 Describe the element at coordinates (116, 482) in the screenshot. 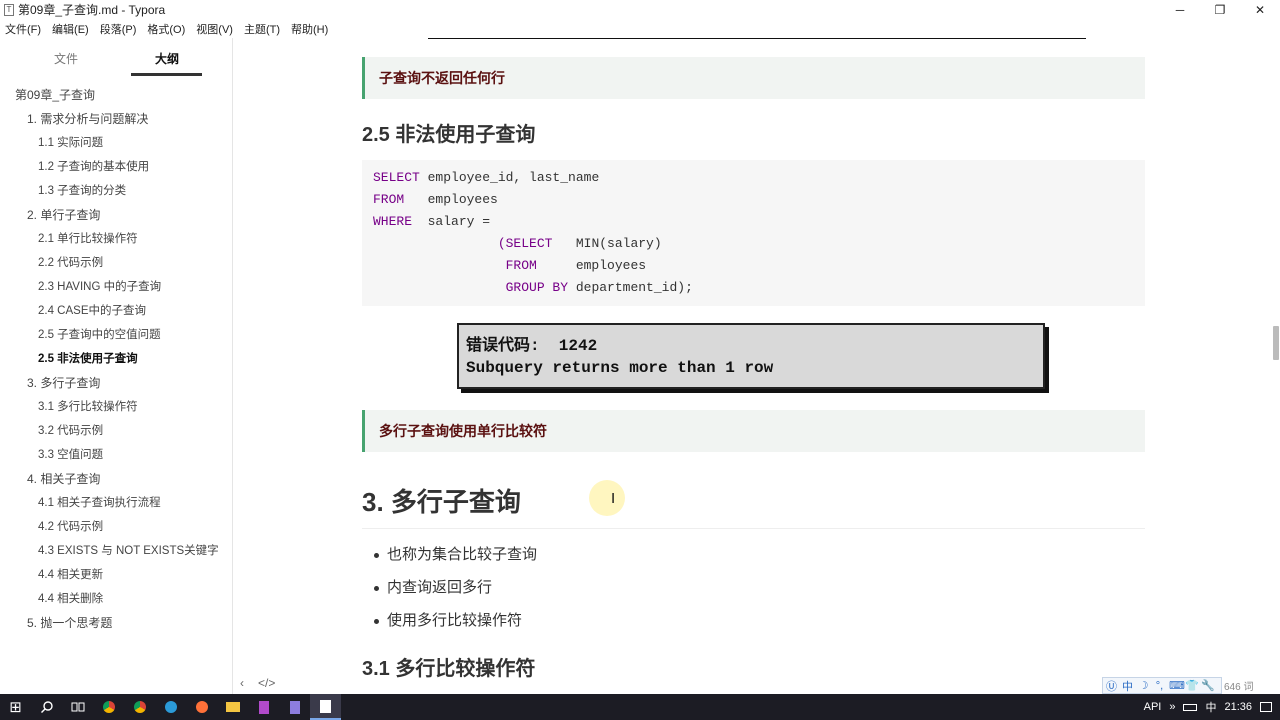

I see `outline-item: 4. 相关子查询` at that location.